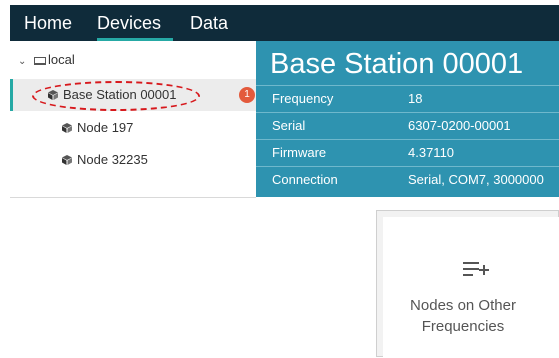 This screenshot has width=559, height=358. I want to click on tree-item-label: local, so click(61, 59).